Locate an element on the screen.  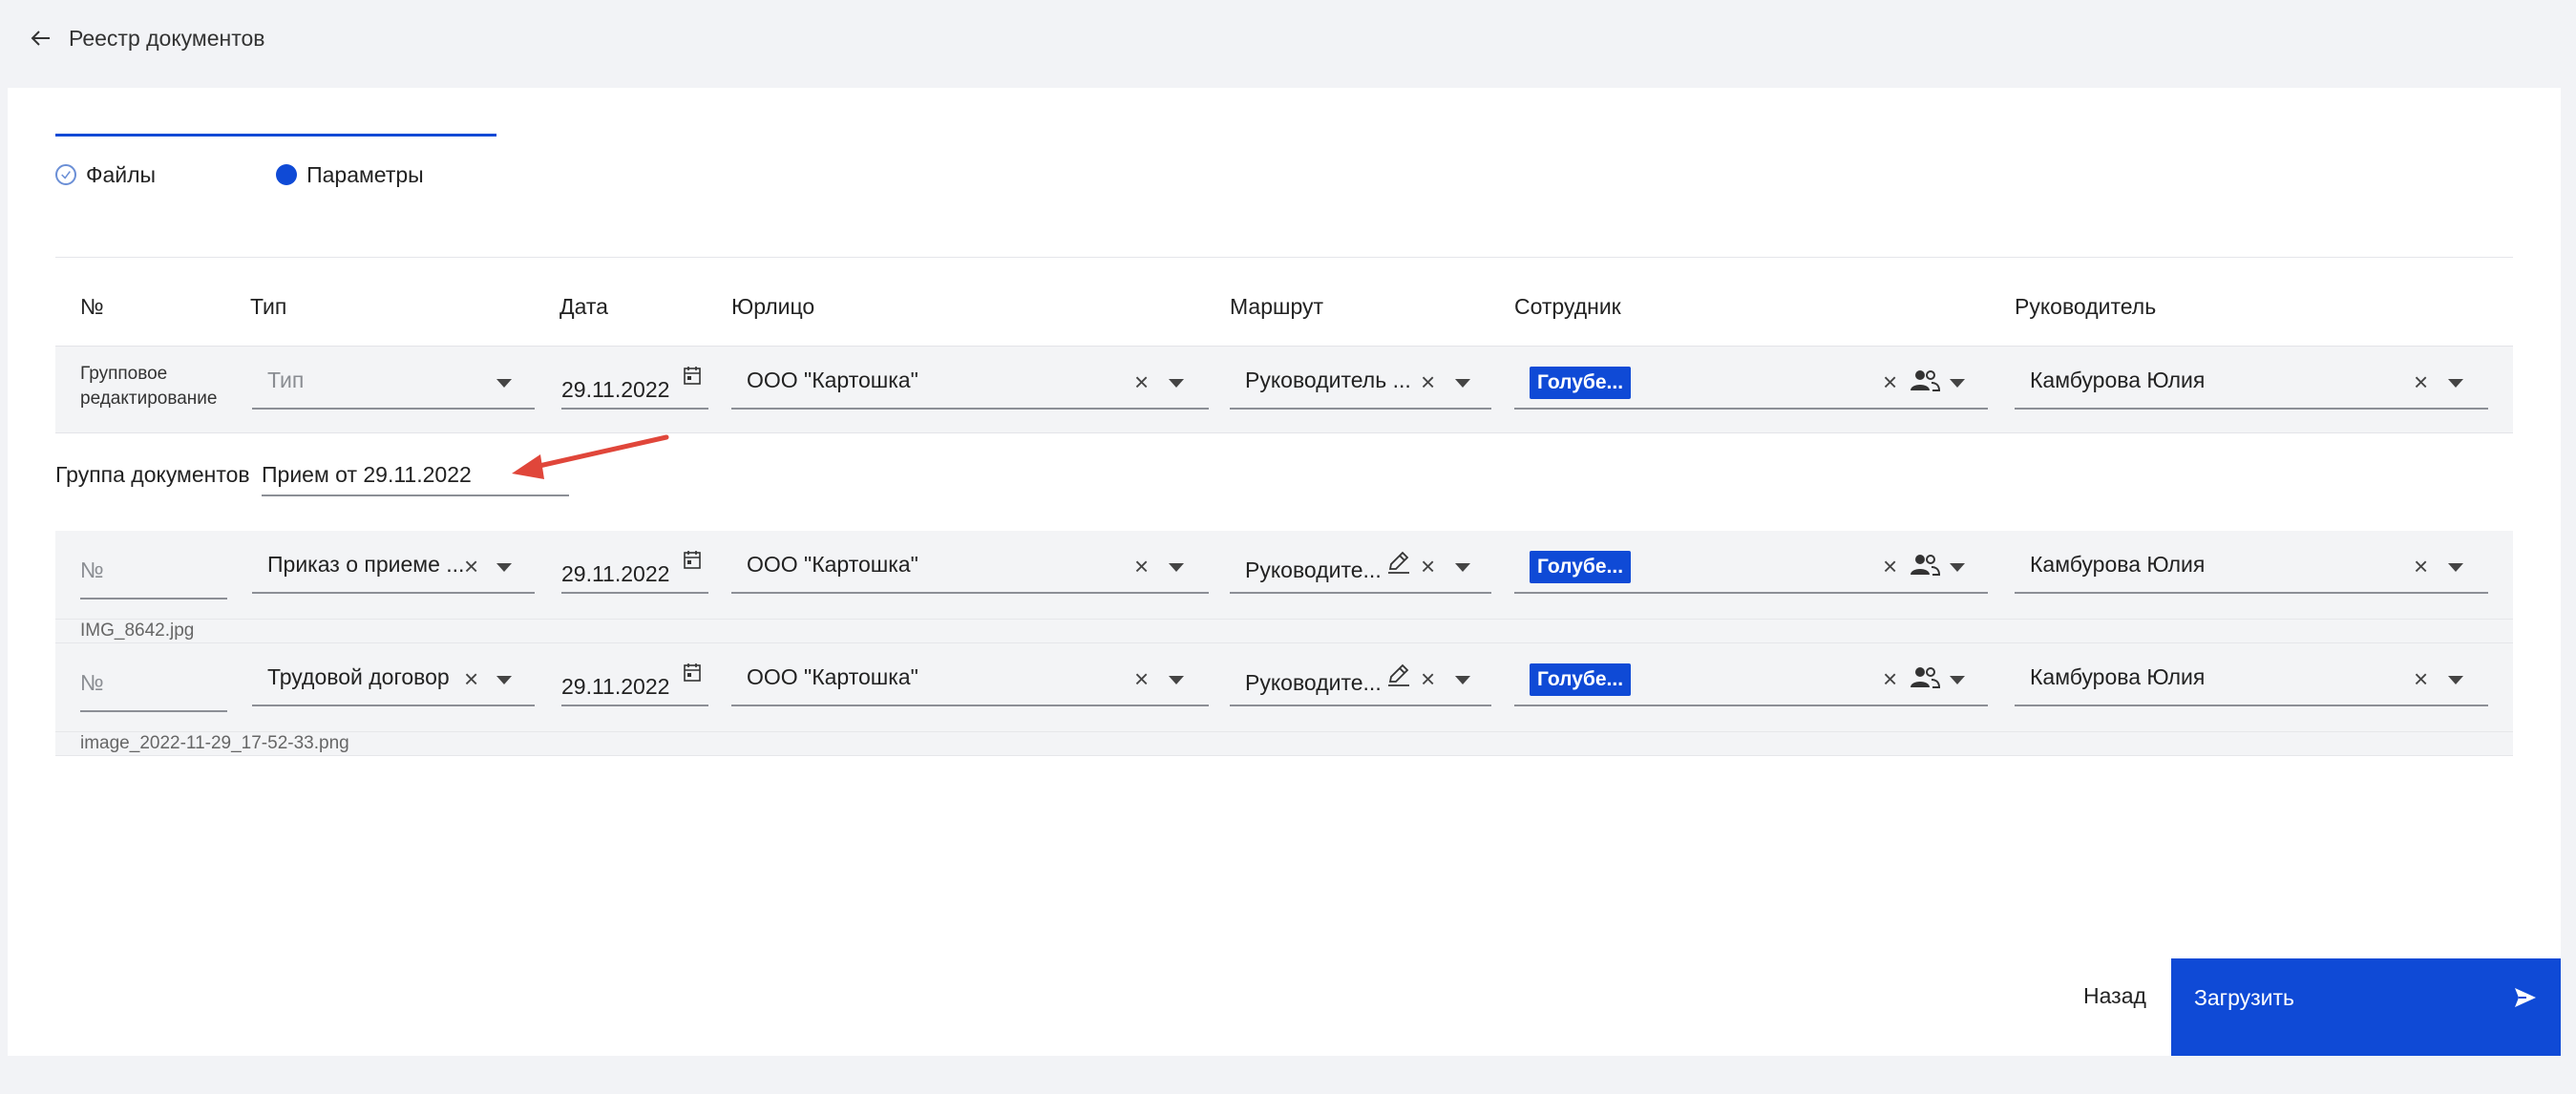
bulk-edit-label-line2: редактирование is located at coordinates (149, 399).